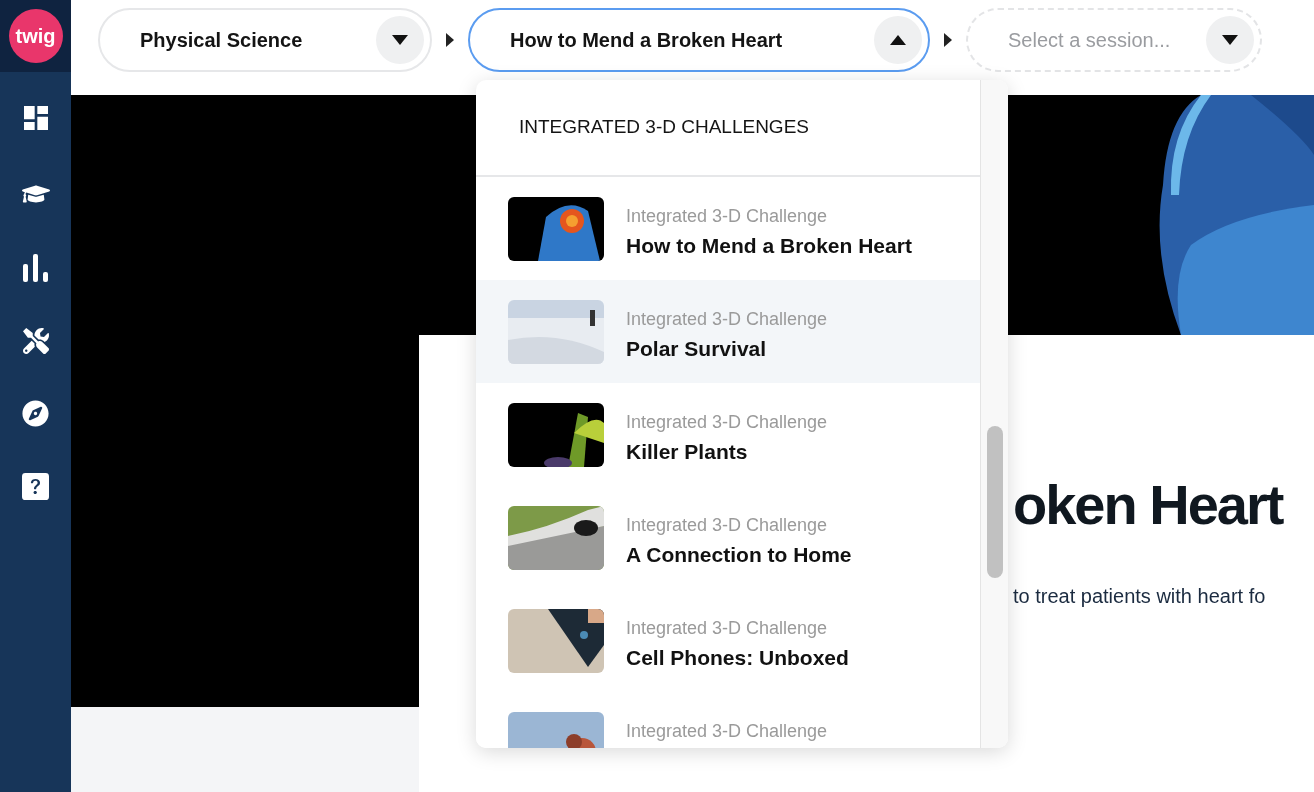  What do you see at coordinates (739, 555) in the screenshot?
I see `item-title: A Connection to Home` at bounding box center [739, 555].